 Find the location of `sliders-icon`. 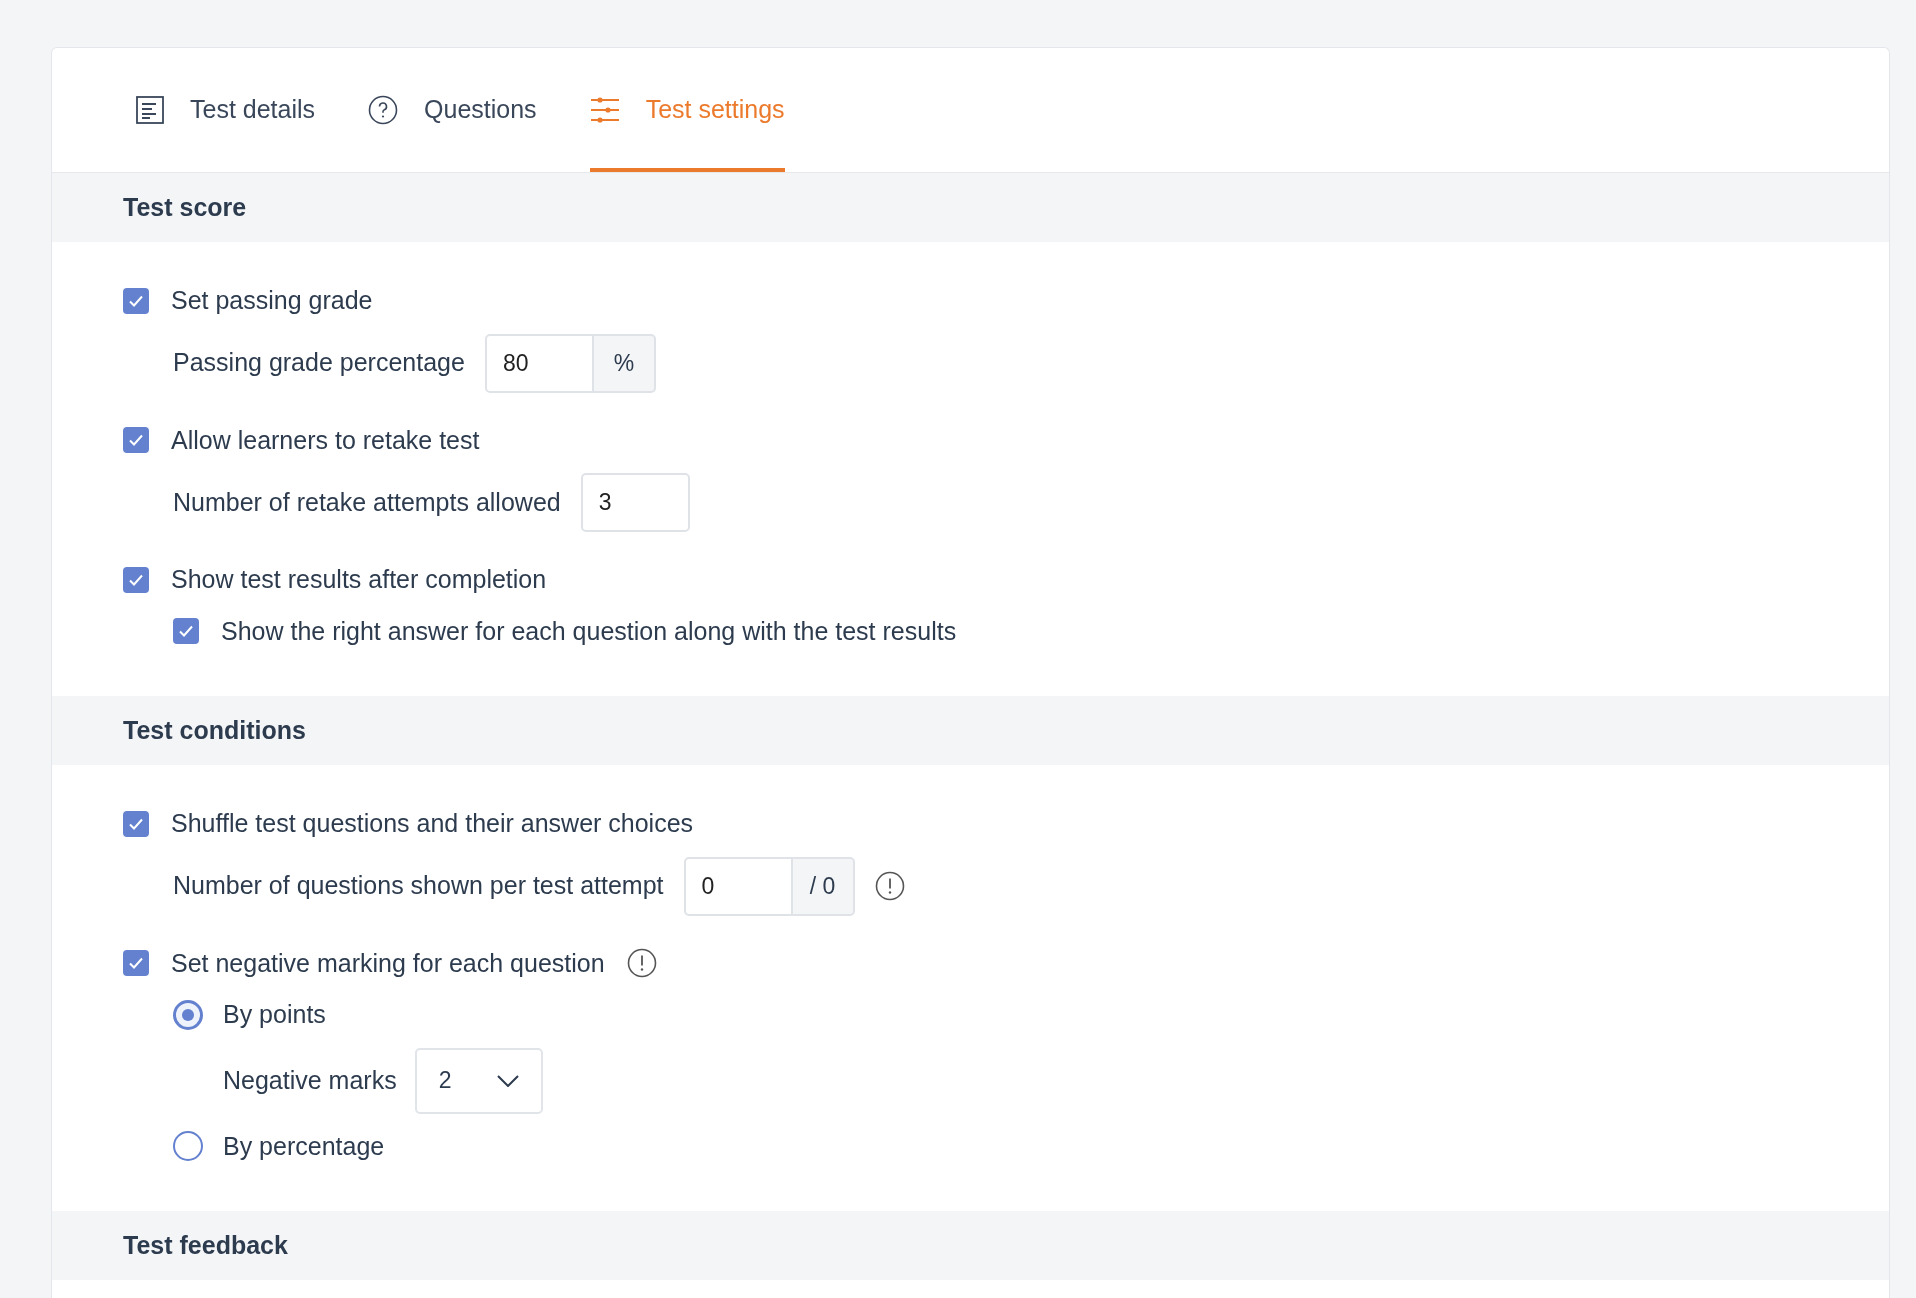

sliders-icon is located at coordinates (604, 109).